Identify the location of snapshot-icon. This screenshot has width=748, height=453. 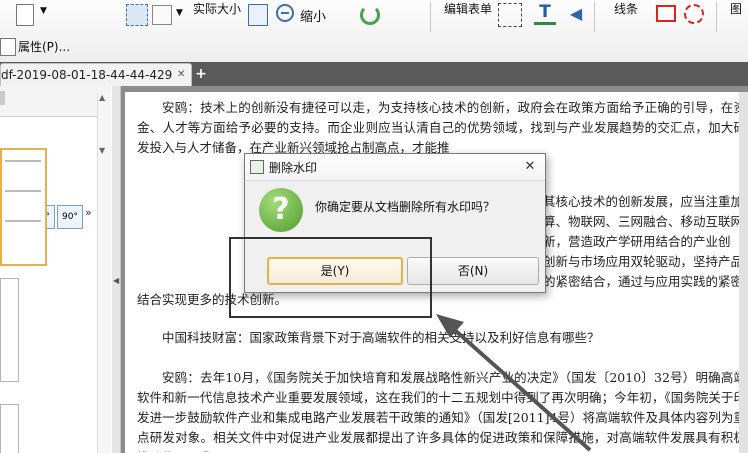
(162, 15).